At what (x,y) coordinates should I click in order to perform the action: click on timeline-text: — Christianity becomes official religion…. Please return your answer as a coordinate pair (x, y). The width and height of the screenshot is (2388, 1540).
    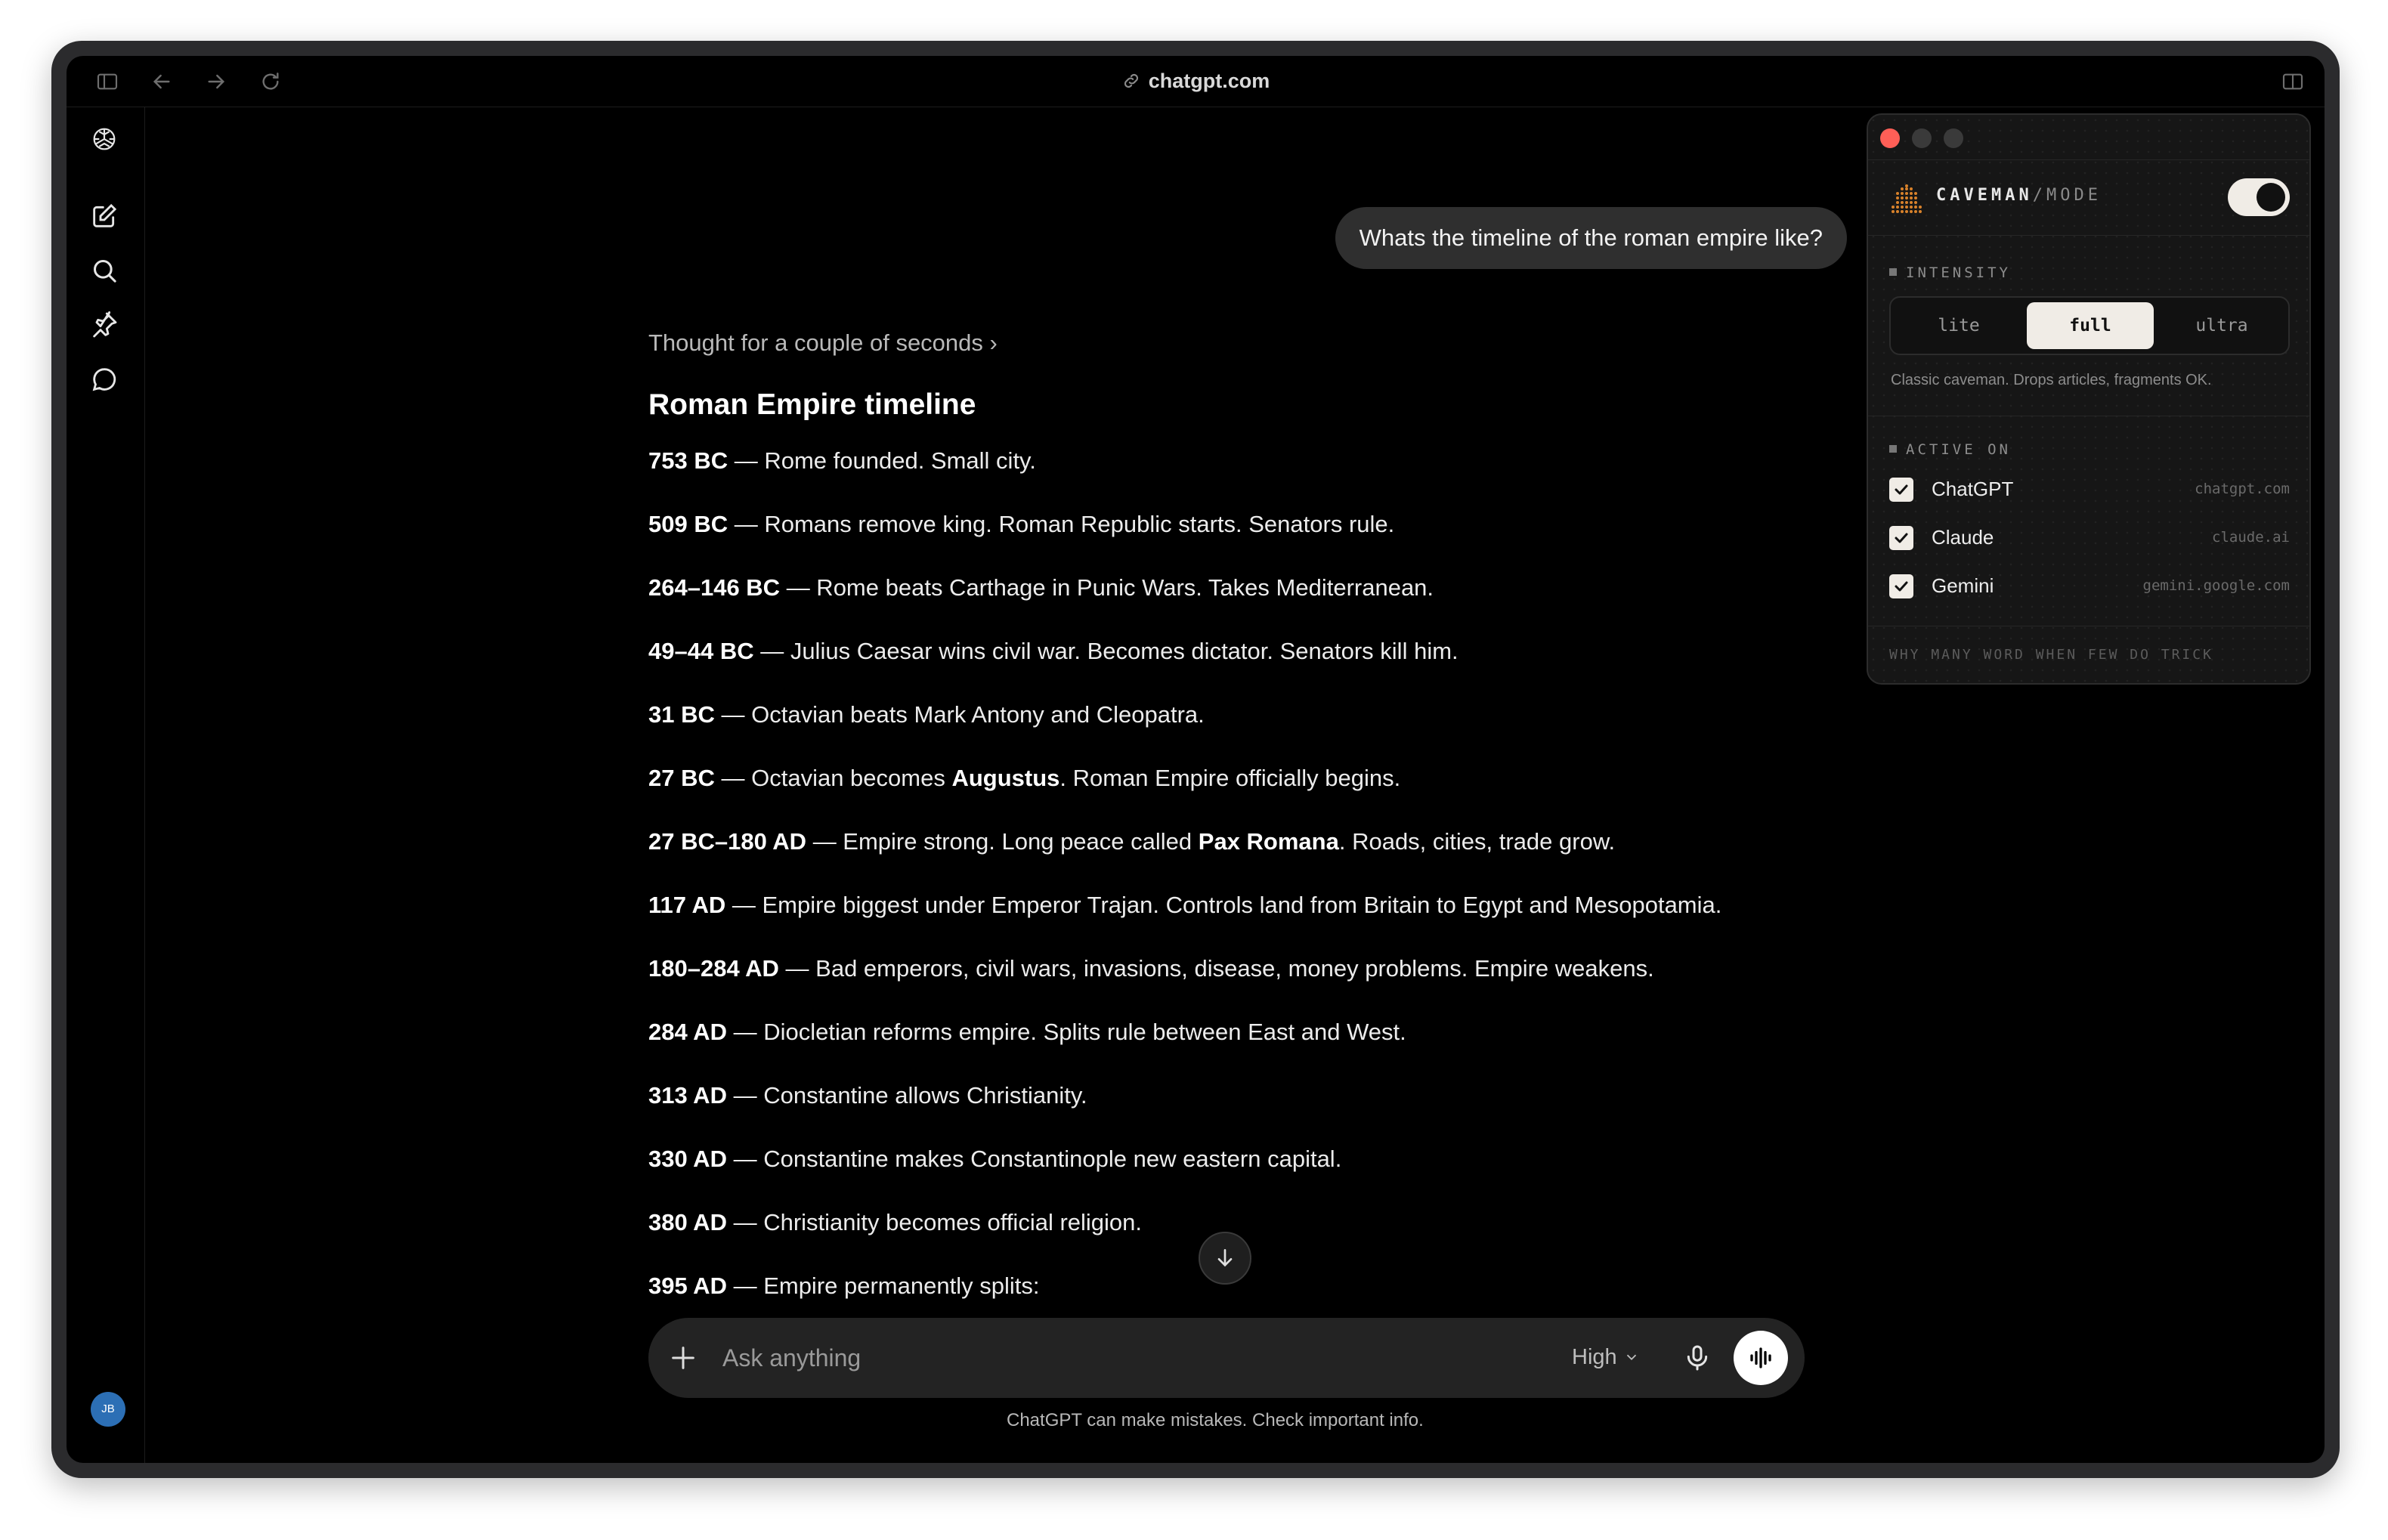
    Looking at the image, I should click on (935, 1222).